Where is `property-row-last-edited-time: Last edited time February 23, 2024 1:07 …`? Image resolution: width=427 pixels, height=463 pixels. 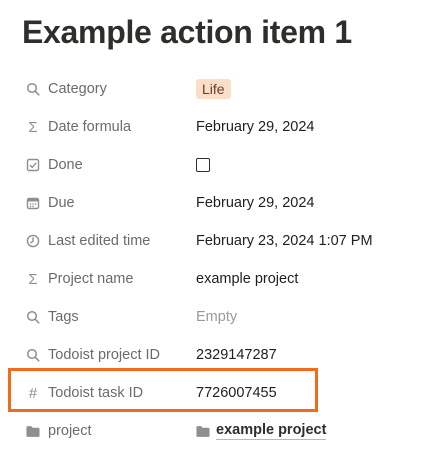
property-row-last-edited-time: Last edited time February 23, 2024 1:07 … is located at coordinates (213, 241).